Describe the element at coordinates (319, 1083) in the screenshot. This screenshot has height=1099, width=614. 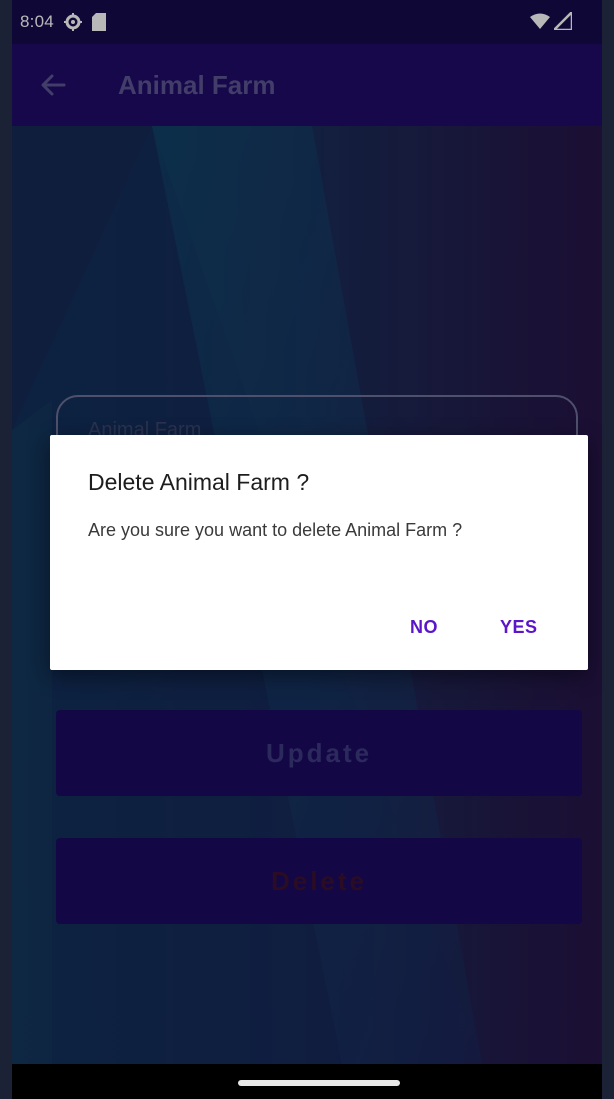
I see `home-gesture-handle` at that location.